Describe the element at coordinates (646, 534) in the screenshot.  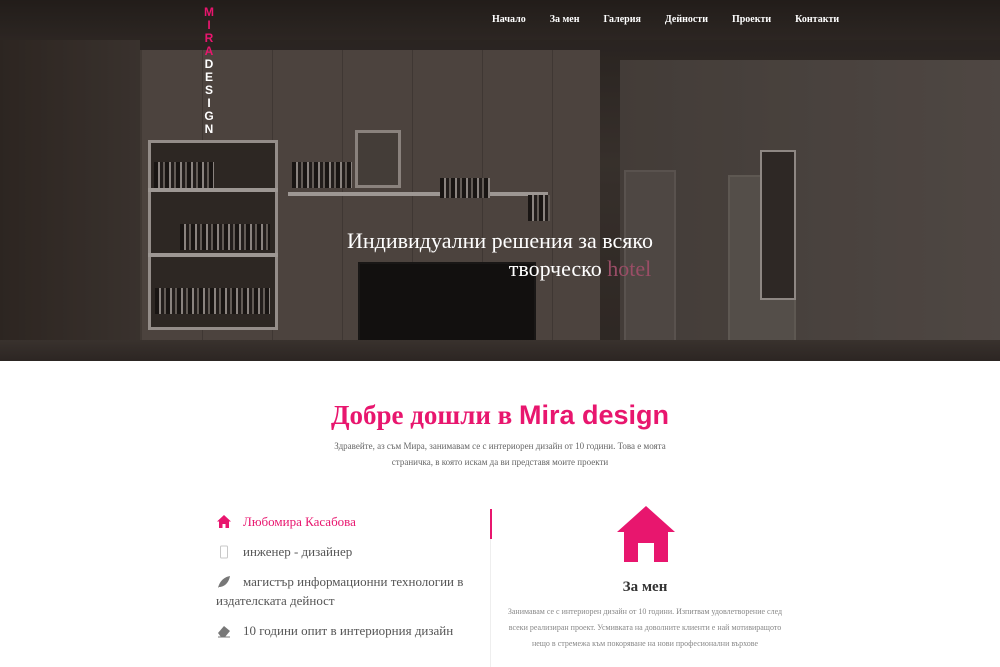
I see `house-icon` at that location.